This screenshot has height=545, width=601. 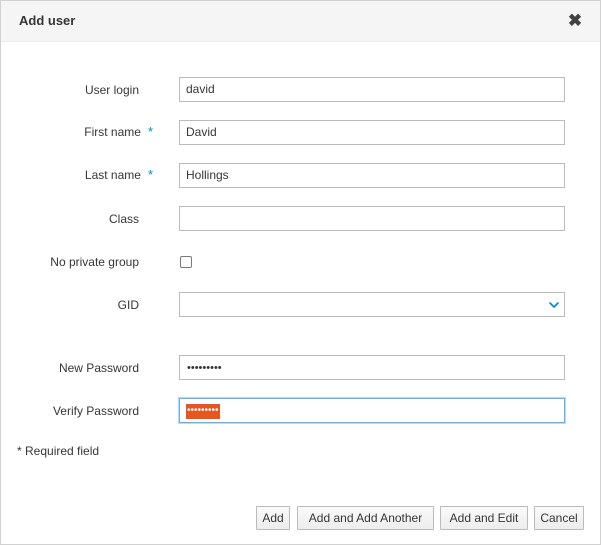 What do you see at coordinates (204, 368) in the screenshot?
I see `new-password-value: •••••••••` at bounding box center [204, 368].